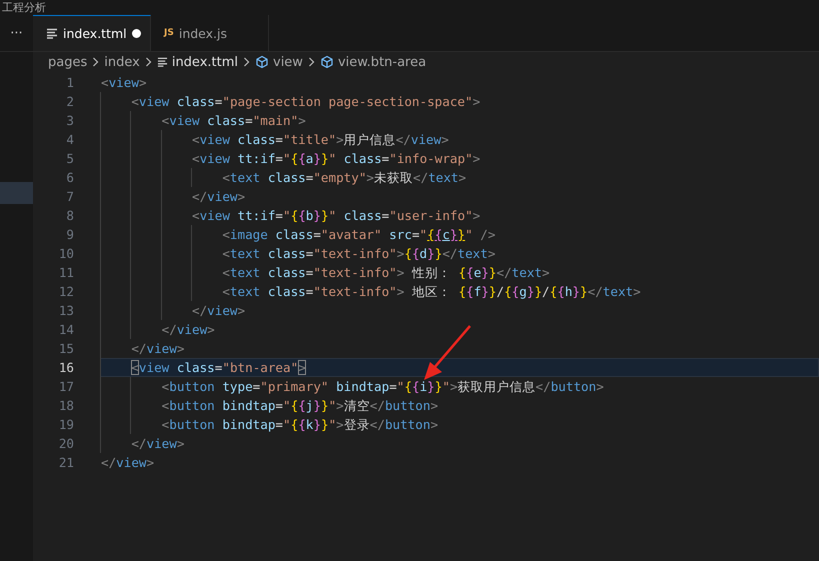  What do you see at coordinates (300, 424) in the screenshot?
I see `code-line: <button bindtap="{{k}}">登录</button>` at bounding box center [300, 424].